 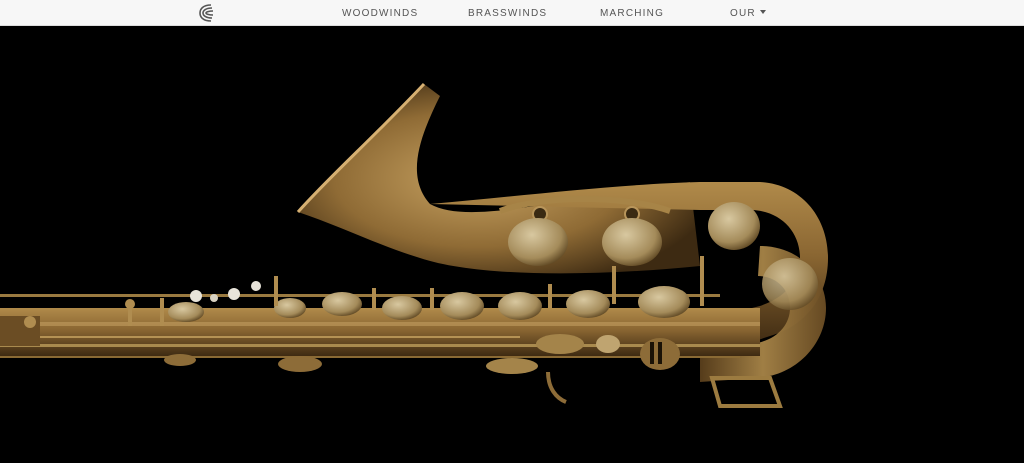 What do you see at coordinates (762, 12) in the screenshot?
I see `chevron-down-icon` at bounding box center [762, 12].